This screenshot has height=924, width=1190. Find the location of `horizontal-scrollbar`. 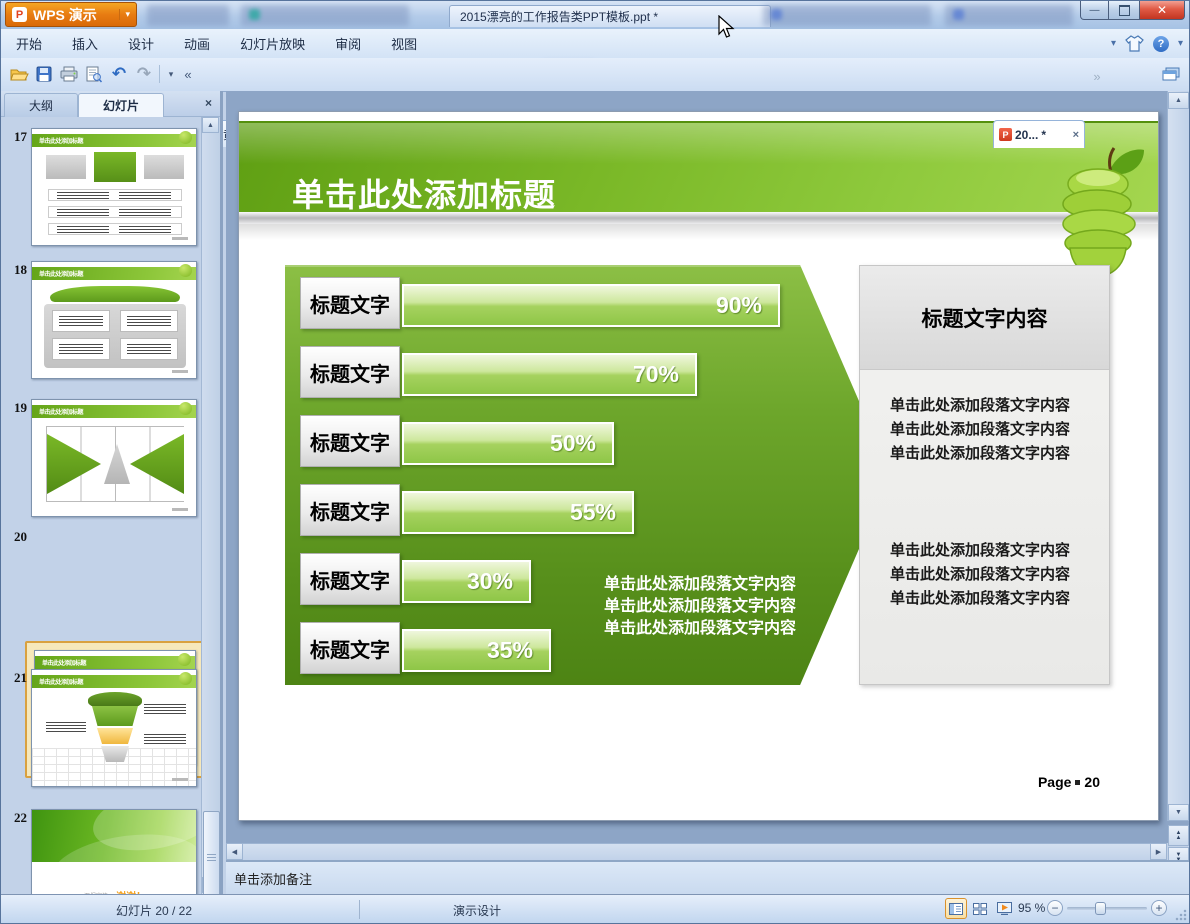

horizontal-scrollbar is located at coordinates (696, 851).